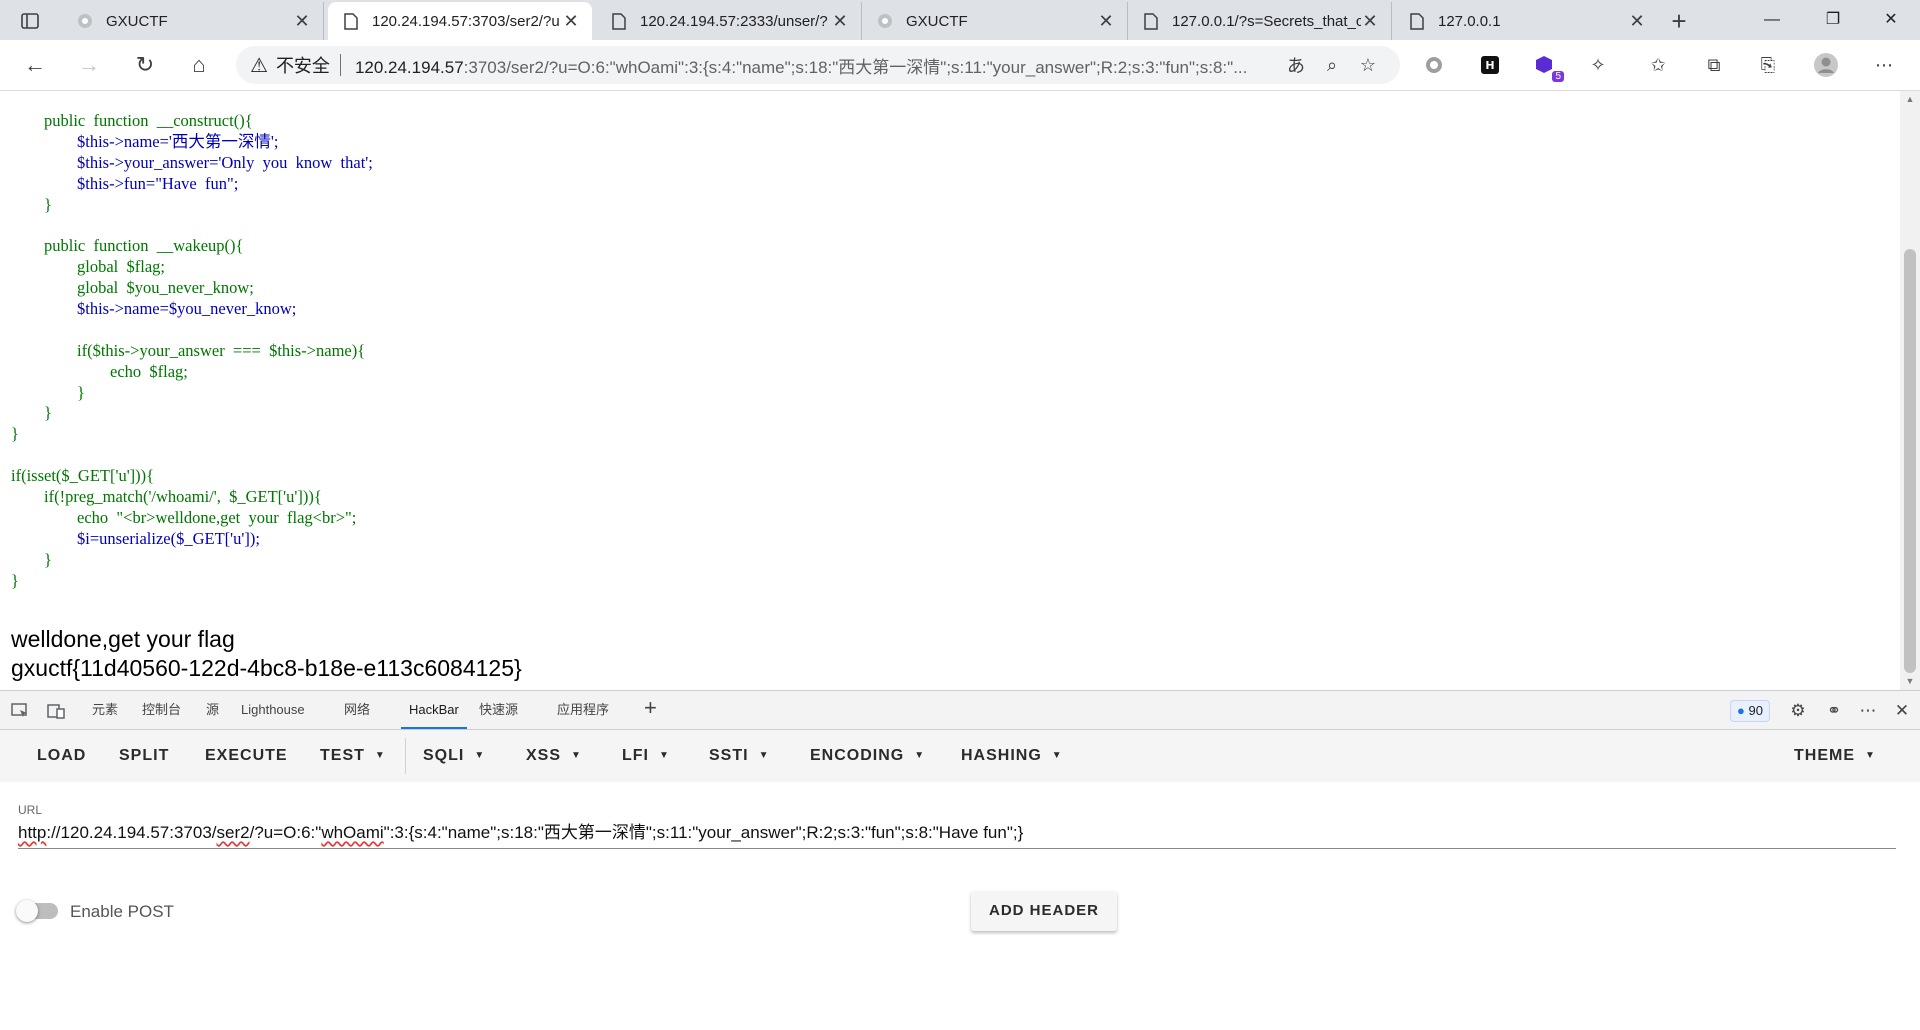 The height and width of the screenshot is (1030, 1920). What do you see at coordinates (554, 756) in the screenshot?
I see `xss-menu-button: XSS ▼` at bounding box center [554, 756].